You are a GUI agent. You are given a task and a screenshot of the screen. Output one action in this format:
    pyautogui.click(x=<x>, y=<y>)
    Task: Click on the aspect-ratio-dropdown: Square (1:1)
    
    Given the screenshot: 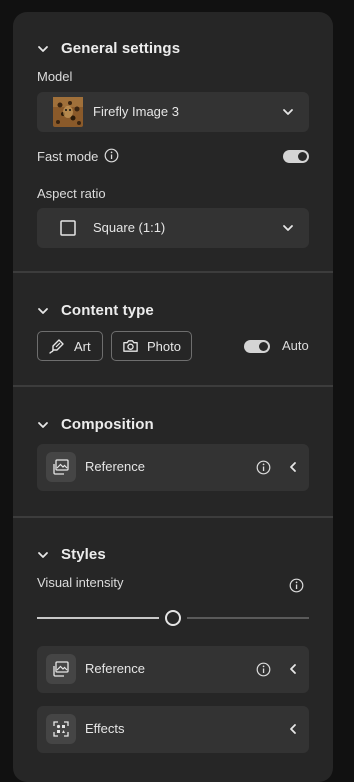 What is the action you would take?
    pyautogui.click(x=173, y=228)
    